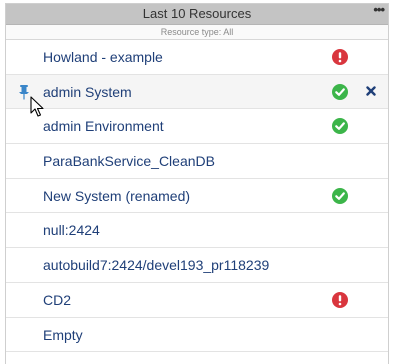 The height and width of the screenshot is (364, 396). I want to click on resource-name: null:2424, so click(71, 230).